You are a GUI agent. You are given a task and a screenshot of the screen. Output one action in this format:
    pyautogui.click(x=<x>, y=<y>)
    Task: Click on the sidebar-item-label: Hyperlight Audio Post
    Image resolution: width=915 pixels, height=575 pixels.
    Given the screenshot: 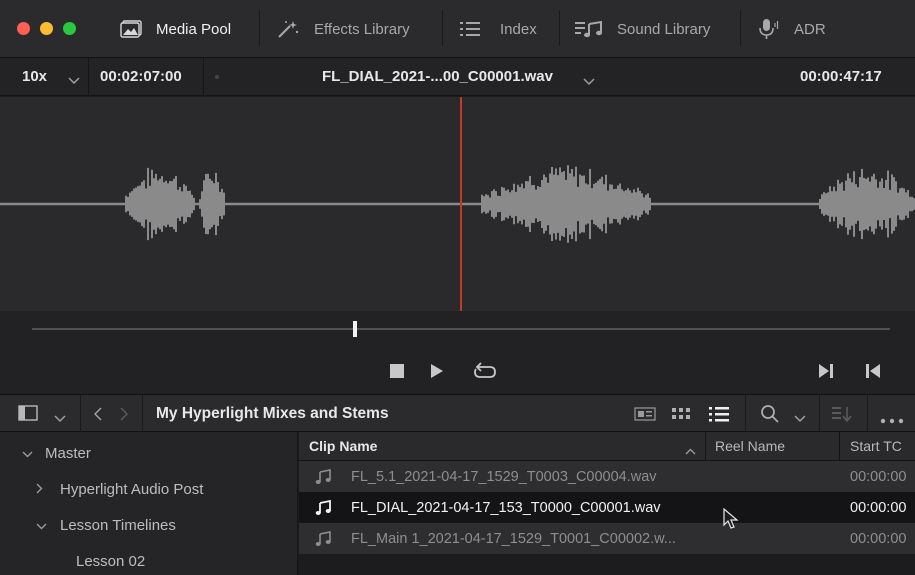 What is the action you would take?
    pyautogui.click(x=132, y=489)
    